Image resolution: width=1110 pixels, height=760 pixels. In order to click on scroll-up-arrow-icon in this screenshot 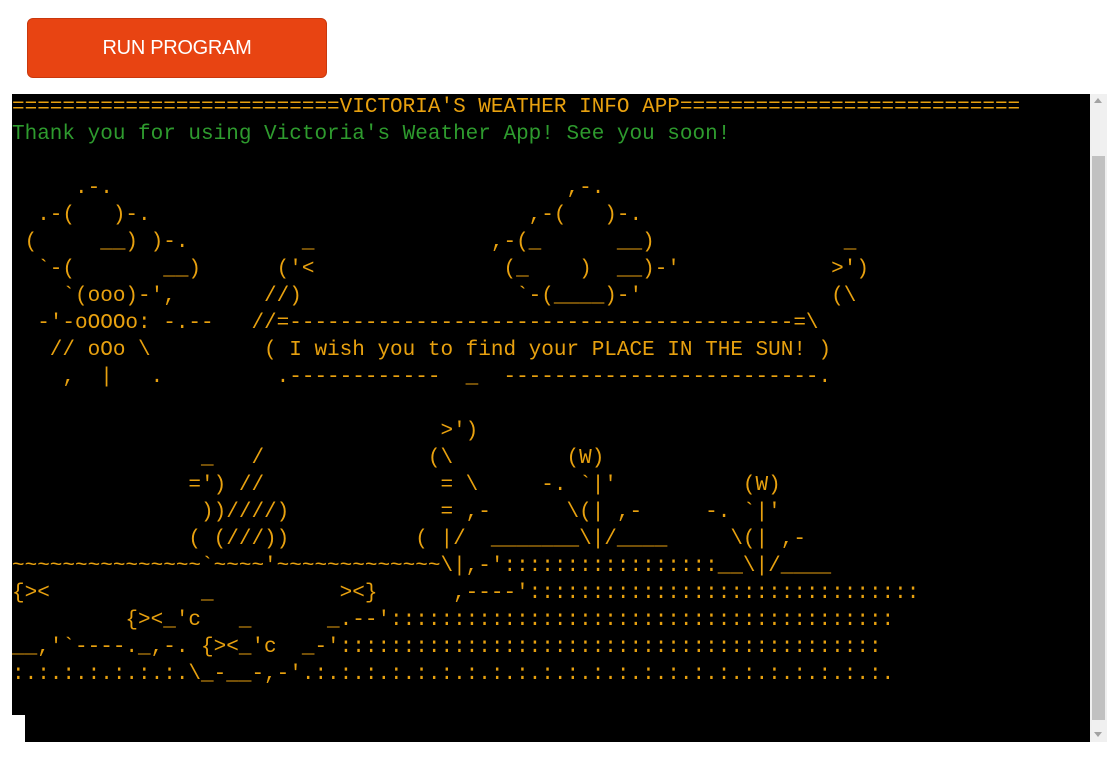, I will do `click(1098, 100)`.